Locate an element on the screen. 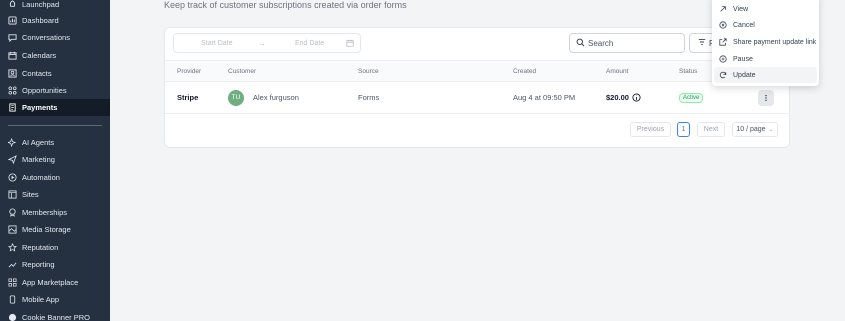  status-cell: Active is located at coordinates (691, 97).